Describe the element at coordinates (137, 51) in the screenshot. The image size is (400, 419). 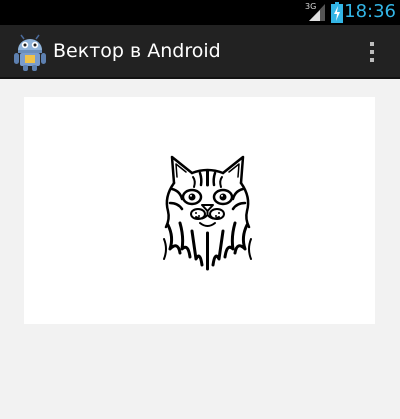
I see `app-title: Вектор в Android` at that location.